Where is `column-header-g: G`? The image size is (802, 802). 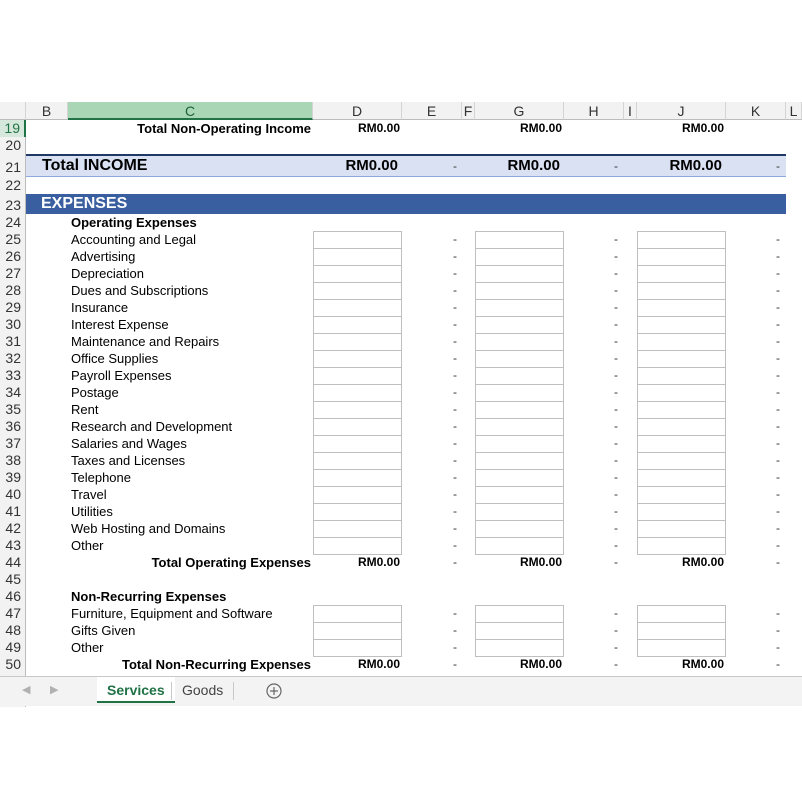 column-header-g: G is located at coordinates (519, 111).